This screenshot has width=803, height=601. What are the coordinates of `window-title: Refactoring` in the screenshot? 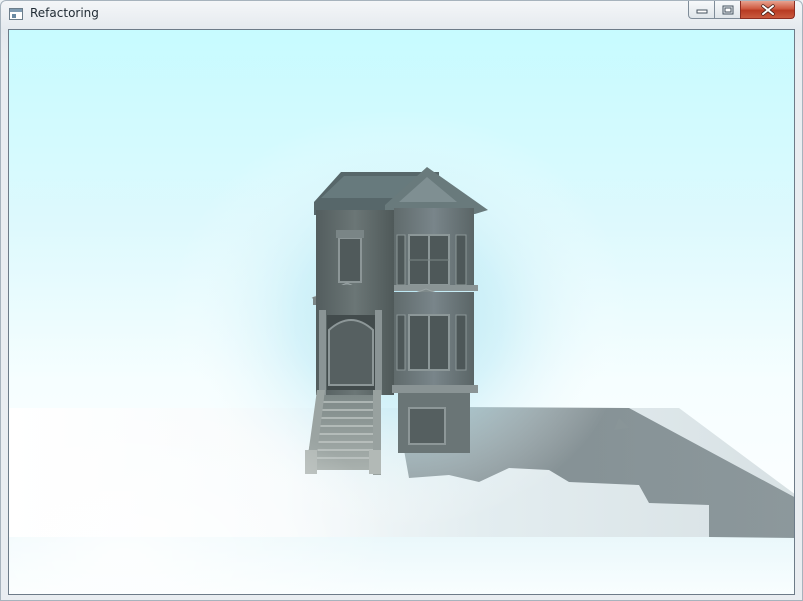 It's located at (64, 13).